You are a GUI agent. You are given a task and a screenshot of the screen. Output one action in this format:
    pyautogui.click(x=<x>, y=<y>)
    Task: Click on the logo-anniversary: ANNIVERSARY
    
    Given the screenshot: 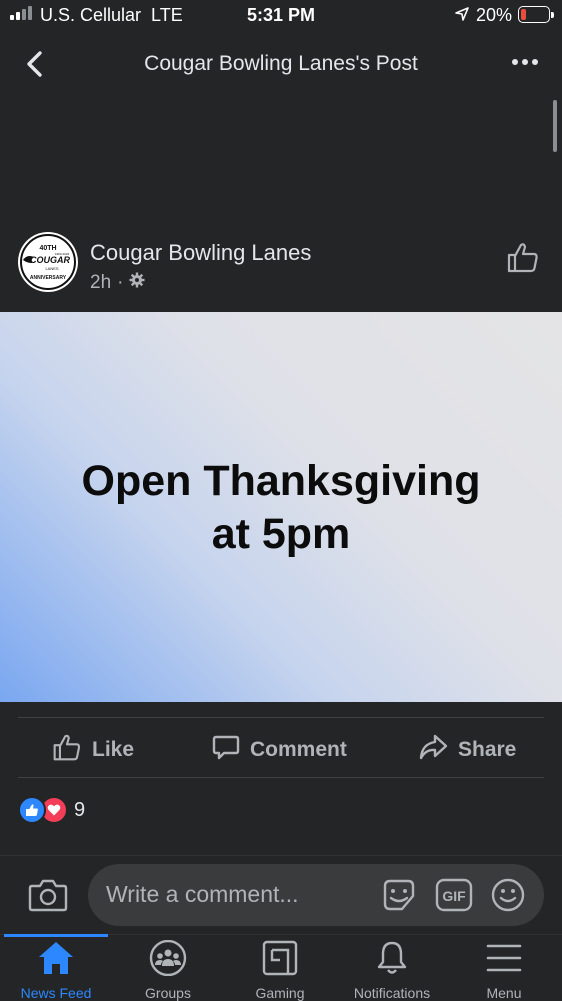 What is the action you would take?
    pyautogui.click(x=48, y=278)
    